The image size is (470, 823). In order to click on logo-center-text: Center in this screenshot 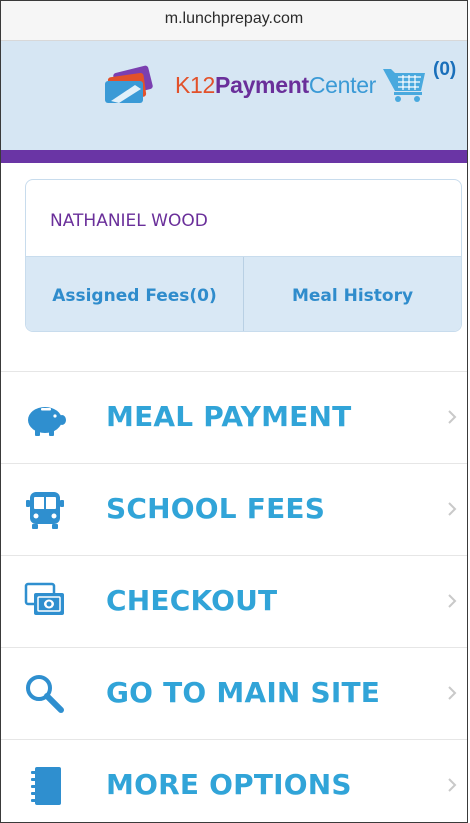, I will do `click(342, 84)`.